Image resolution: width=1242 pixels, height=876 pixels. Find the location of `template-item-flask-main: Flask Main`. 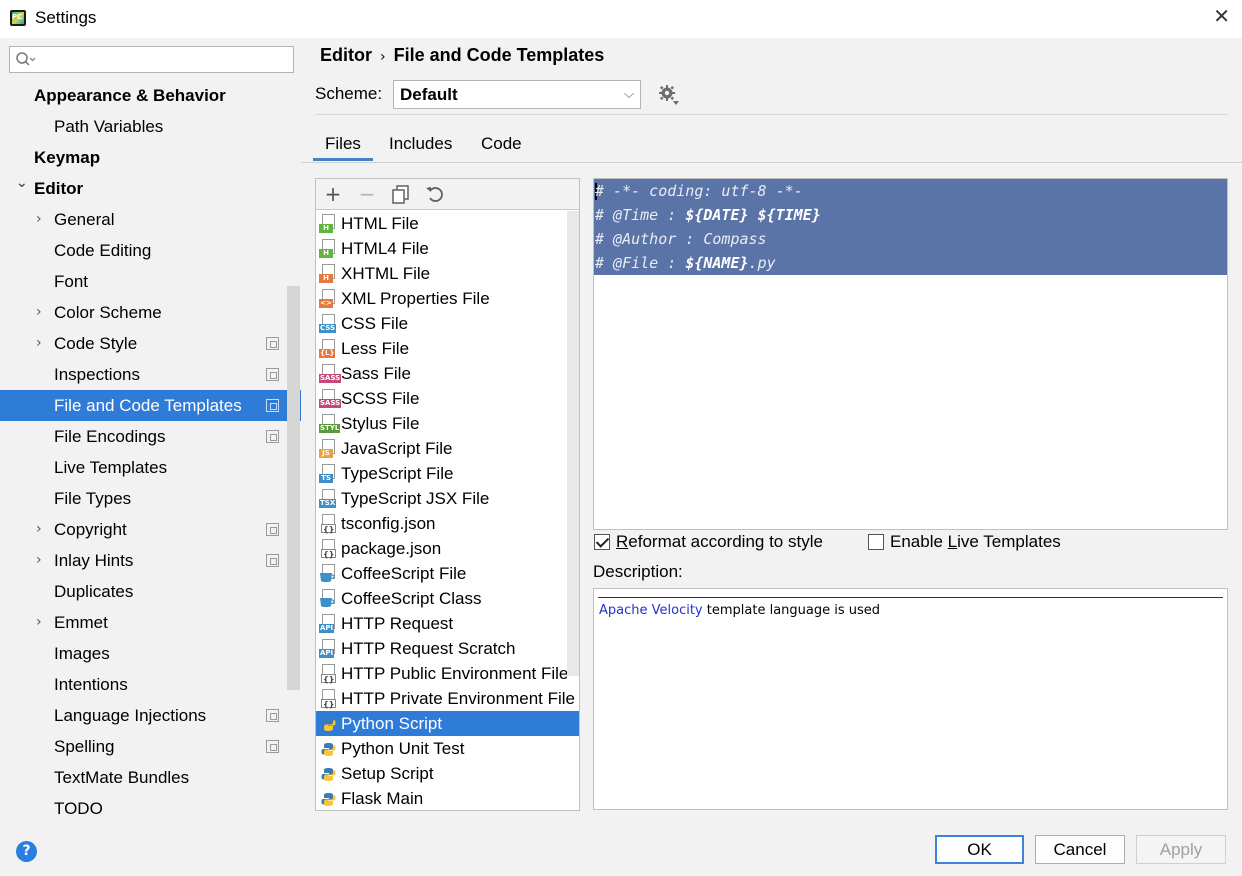

template-item-flask-main: Flask Main is located at coordinates (447, 798).